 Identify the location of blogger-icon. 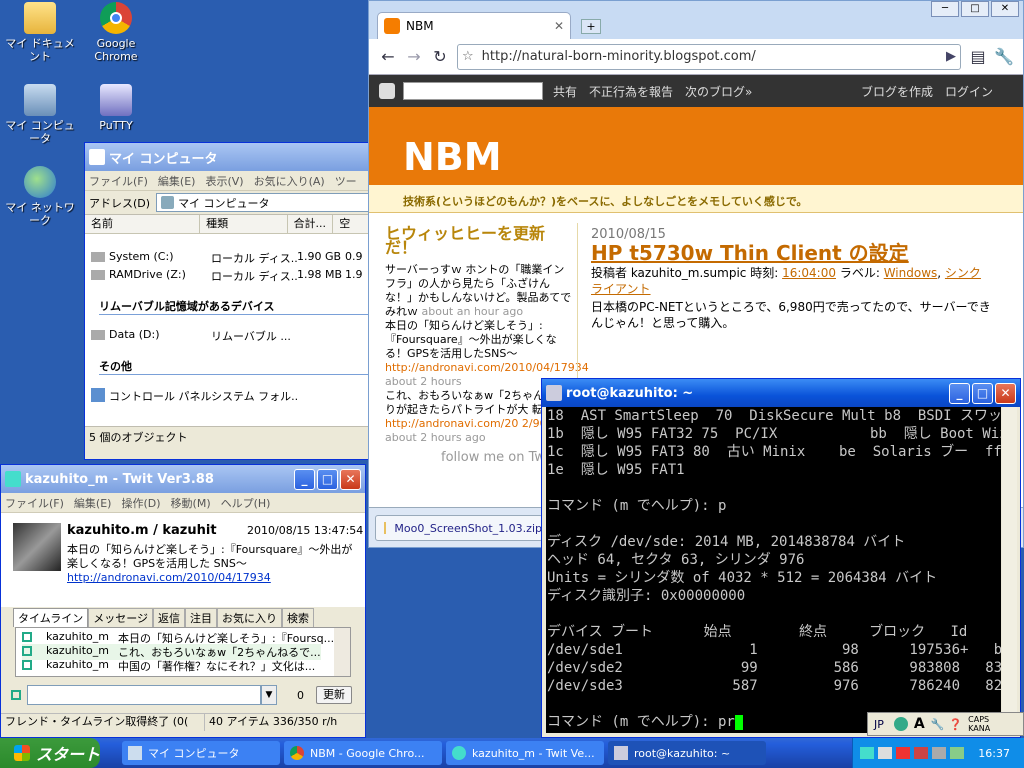
(387, 91).